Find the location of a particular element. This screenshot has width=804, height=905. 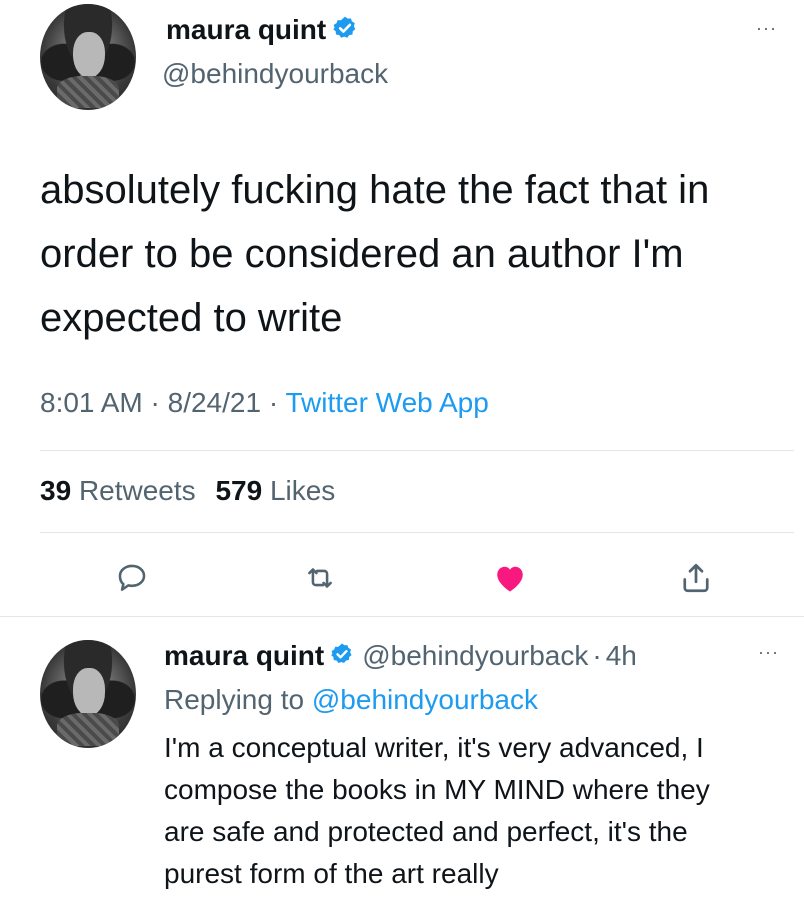

reply-button is located at coordinates (132, 578).